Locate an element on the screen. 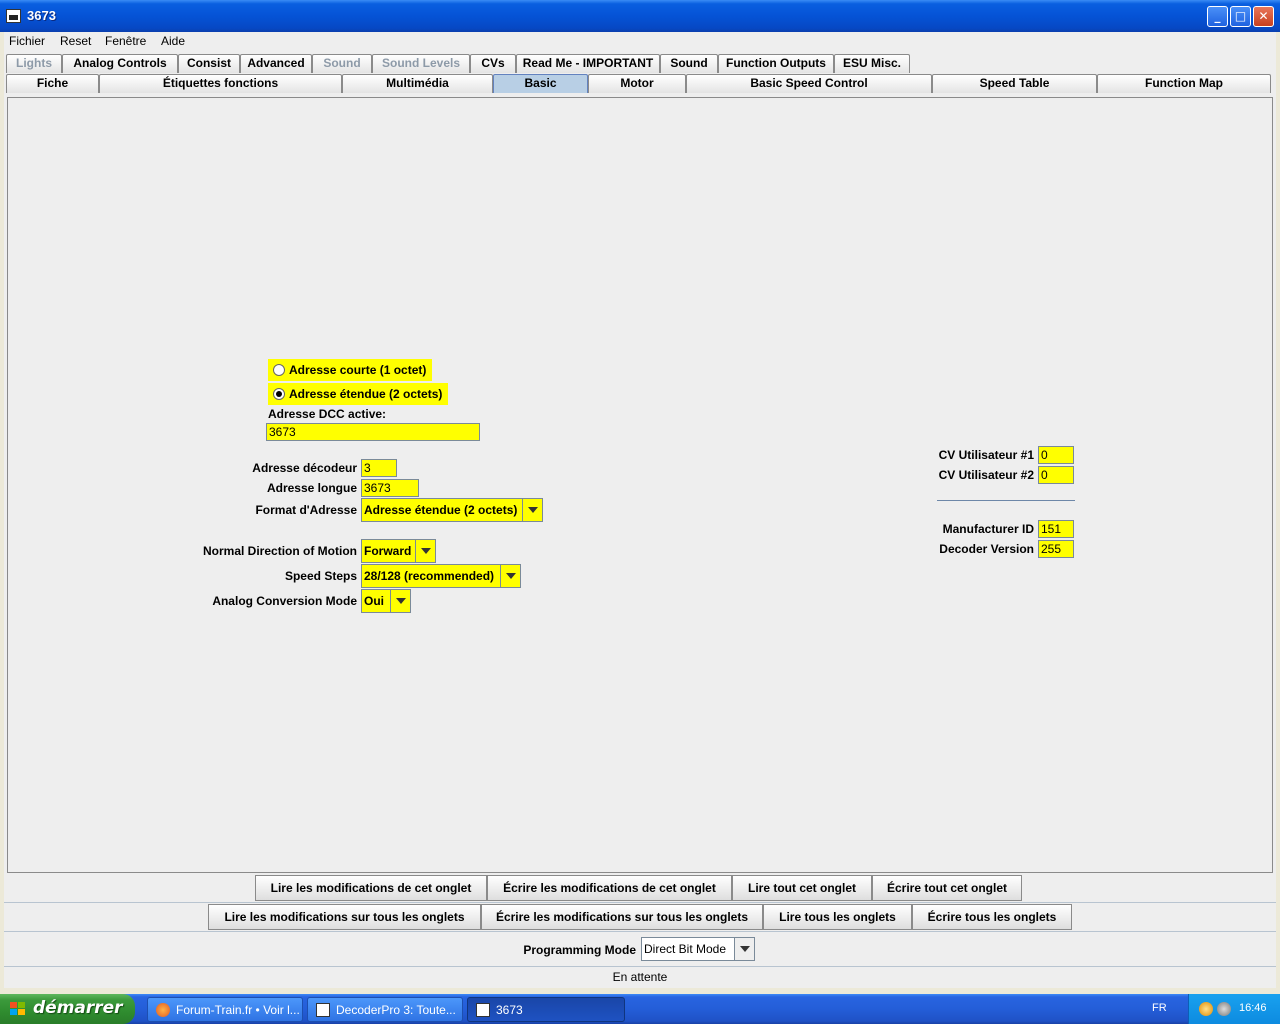 This screenshot has width=1280, height=1024. cv-user2-label: CV Utilisateur #2 is located at coordinates (986, 475).